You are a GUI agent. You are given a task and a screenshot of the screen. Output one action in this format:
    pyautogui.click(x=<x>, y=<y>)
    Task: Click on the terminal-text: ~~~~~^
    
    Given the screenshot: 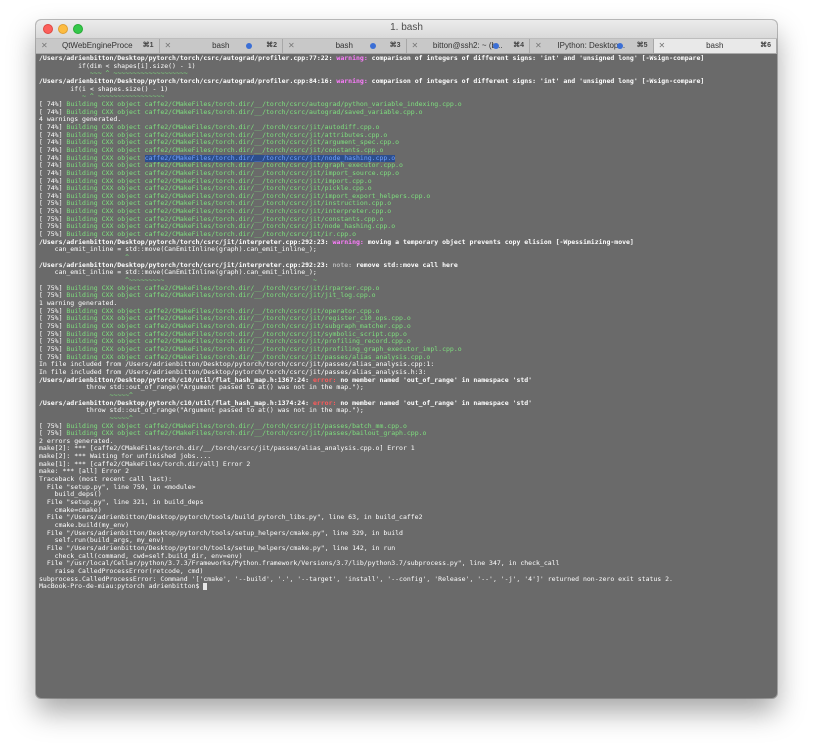 What is the action you would take?
    pyautogui.click(x=86, y=418)
    